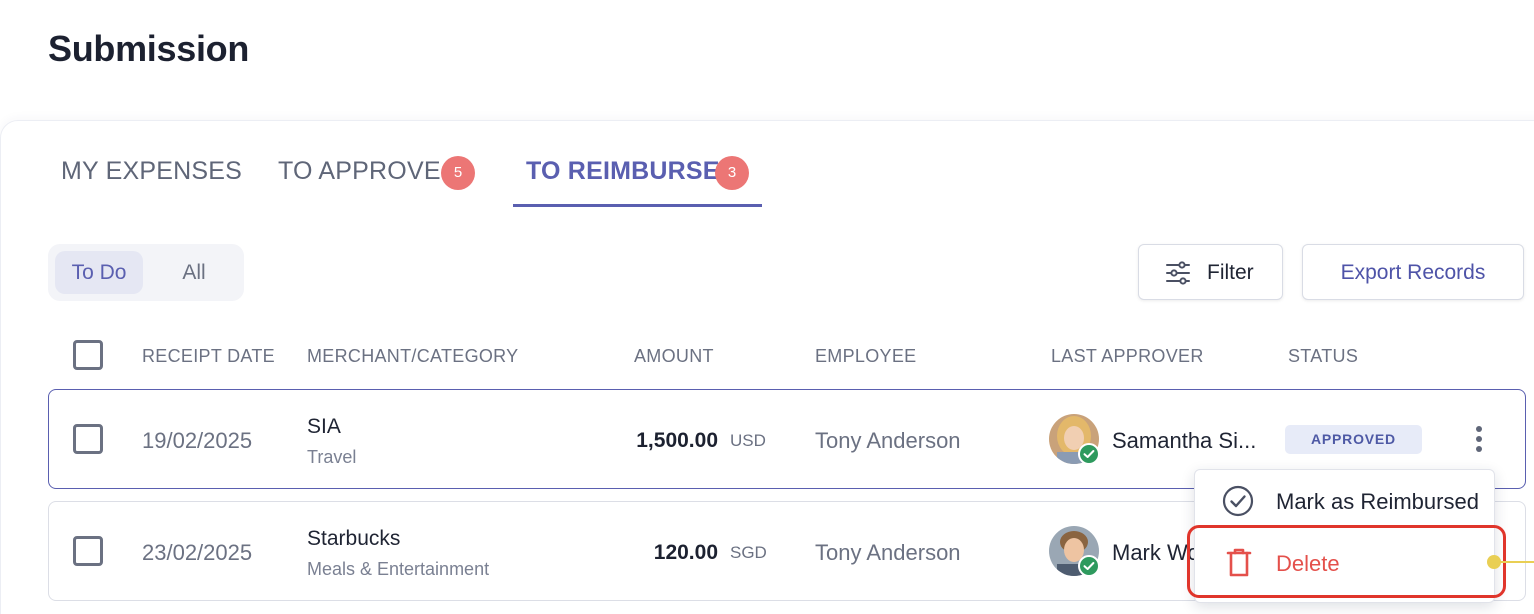  What do you see at coordinates (88, 355) in the screenshot?
I see `select-all-checkbox` at bounding box center [88, 355].